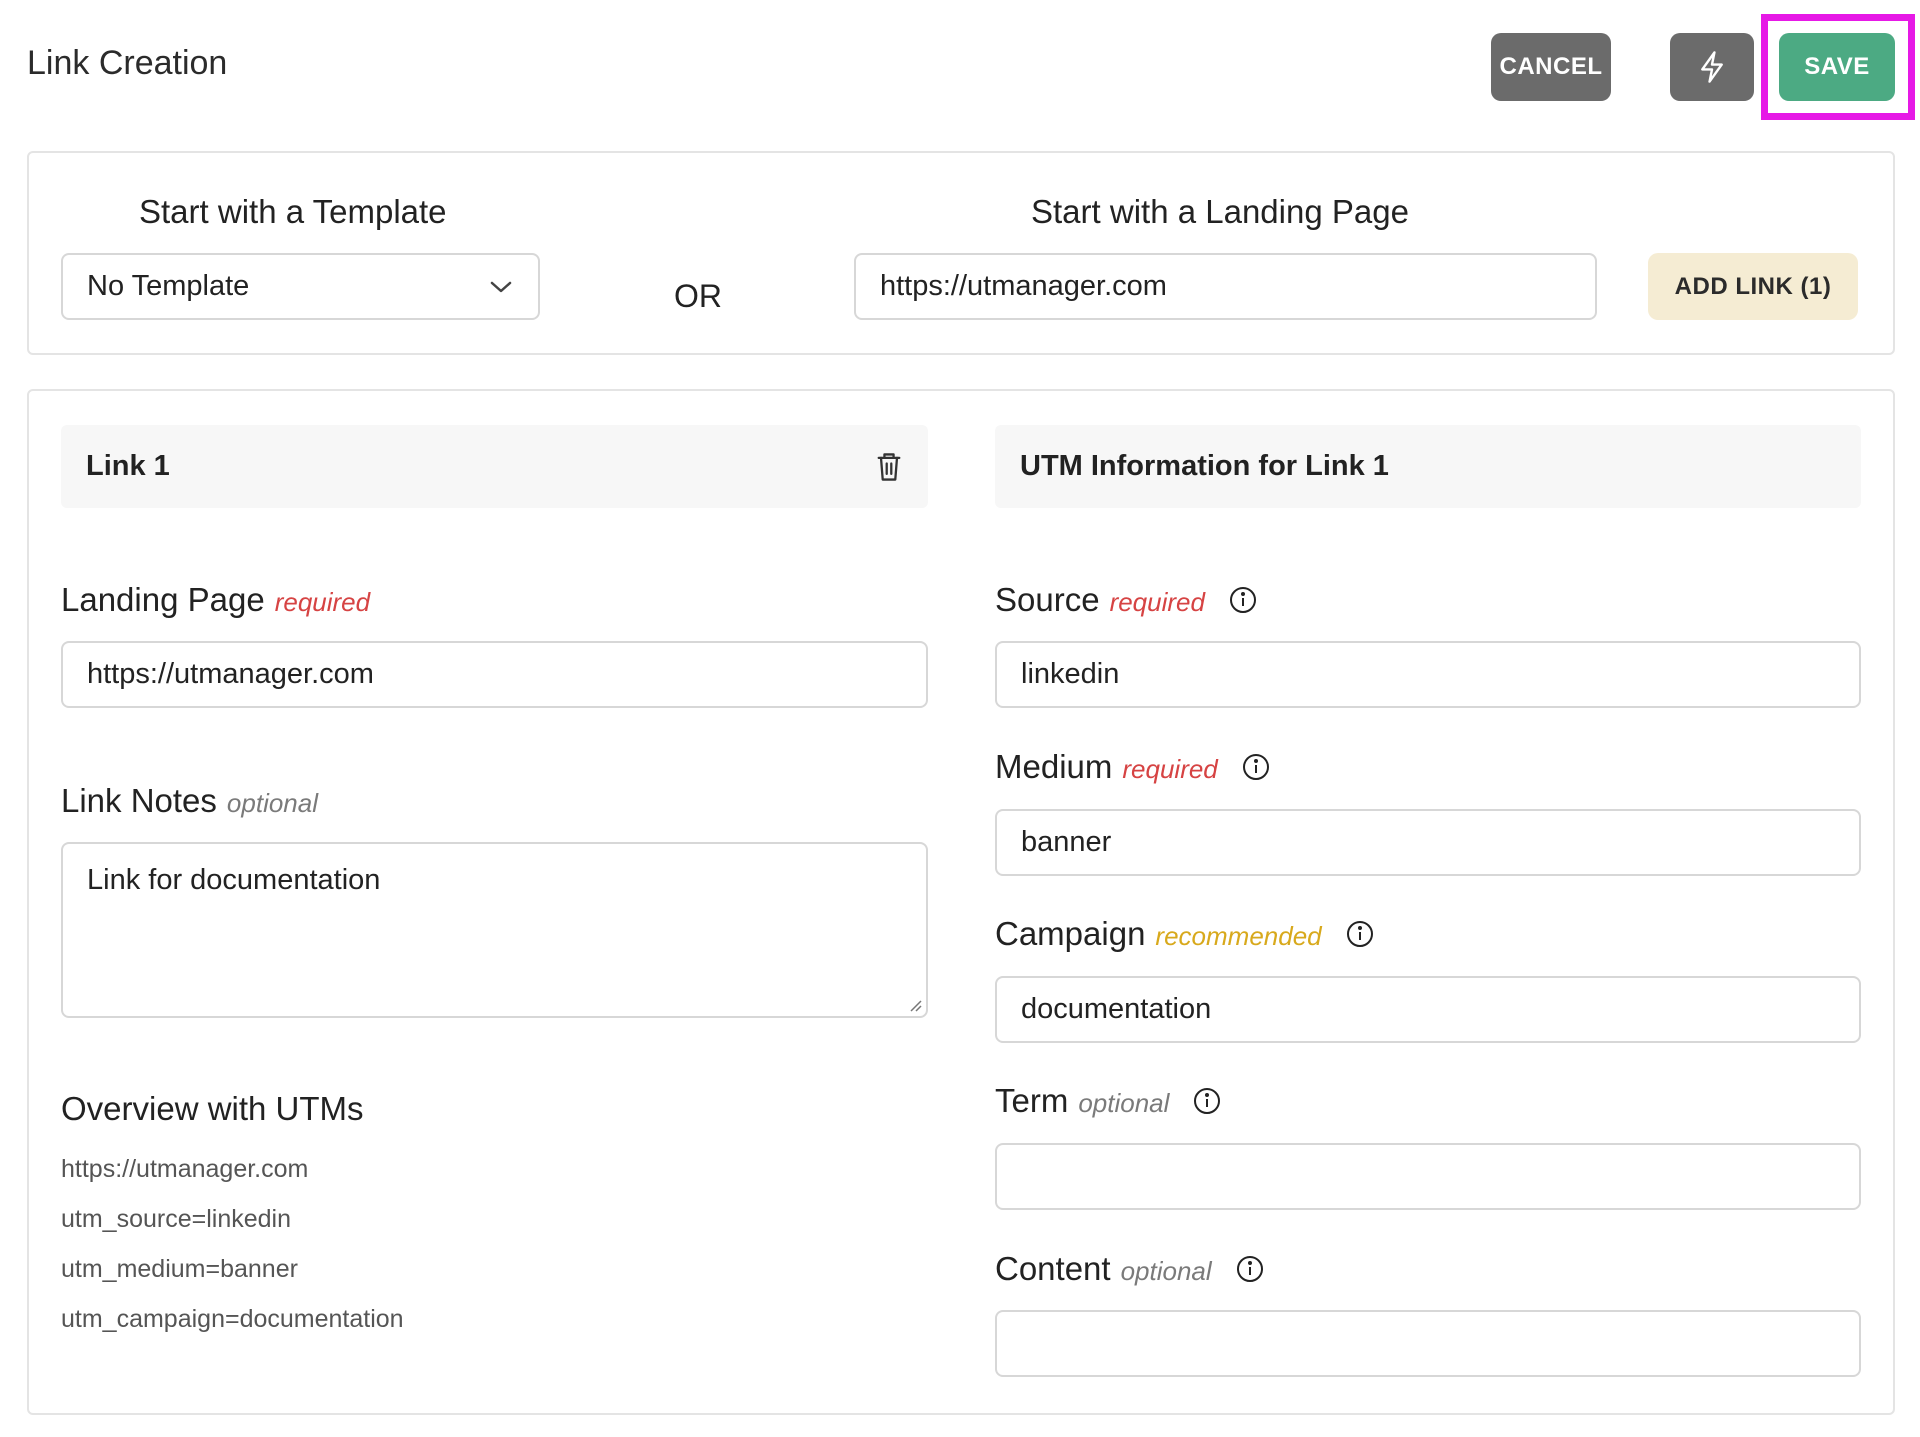  Describe the element at coordinates (128, 466) in the screenshot. I see `link-panel-title: Link 1` at that location.